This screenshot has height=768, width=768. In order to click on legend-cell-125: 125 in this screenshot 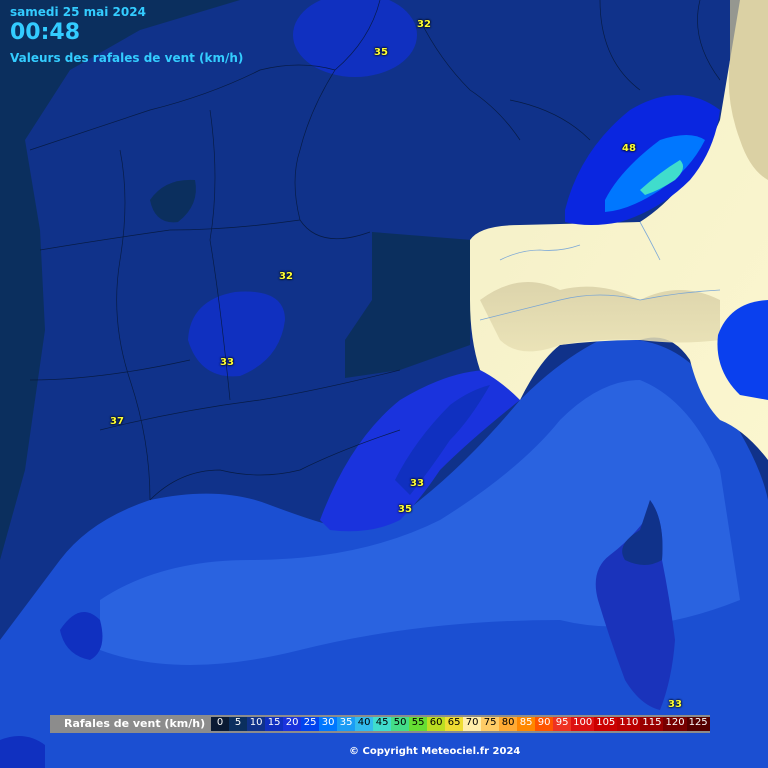, I will do `click(698, 724)`.